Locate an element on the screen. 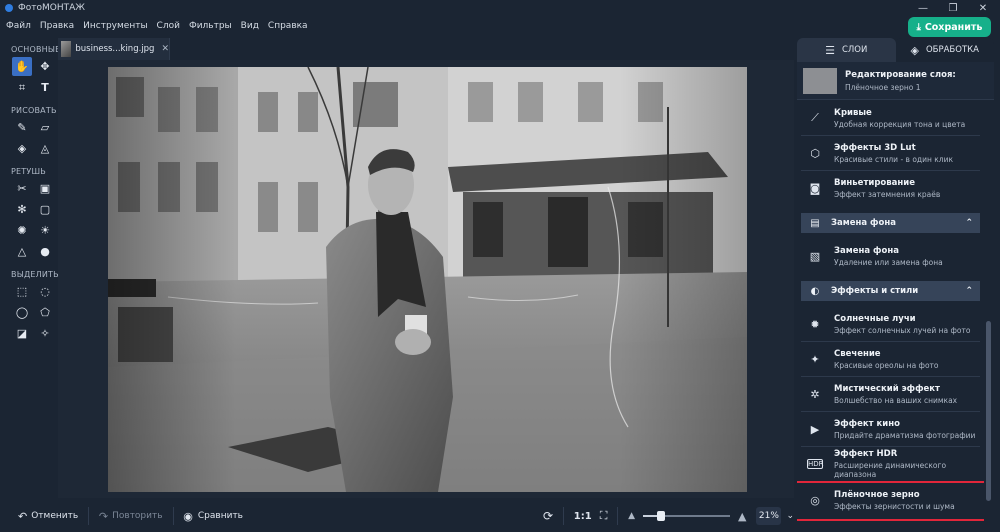 Image resolution: width=1000 pixels, height=532 pixels. list-item-replace-background: ▧ Замена фона Удаление или замена фона is located at coordinates (890, 256).